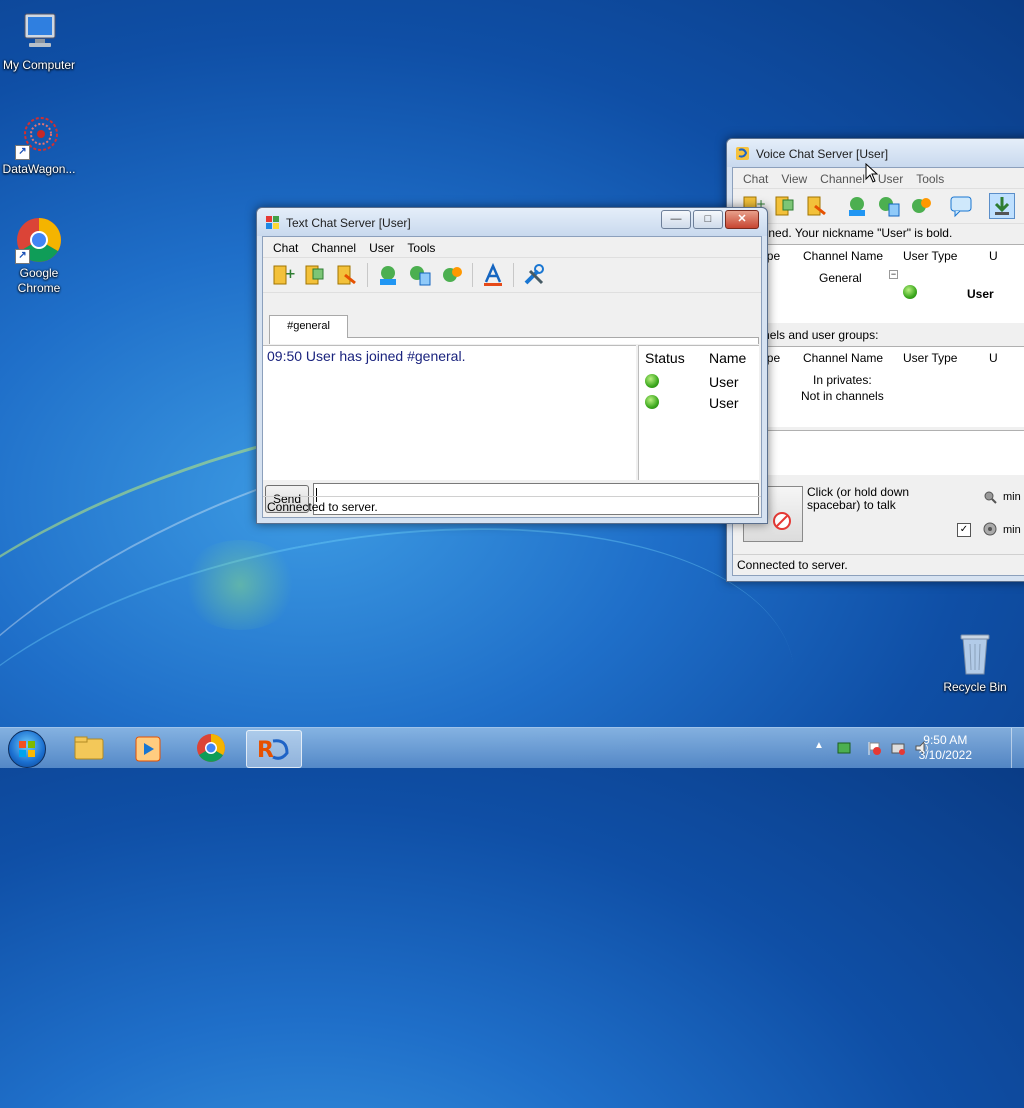 The height and width of the screenshot is (1108, 1024). Describe the element at coordinates (308, 326) in the screenshot. I see `tab-general: #general` at that location.